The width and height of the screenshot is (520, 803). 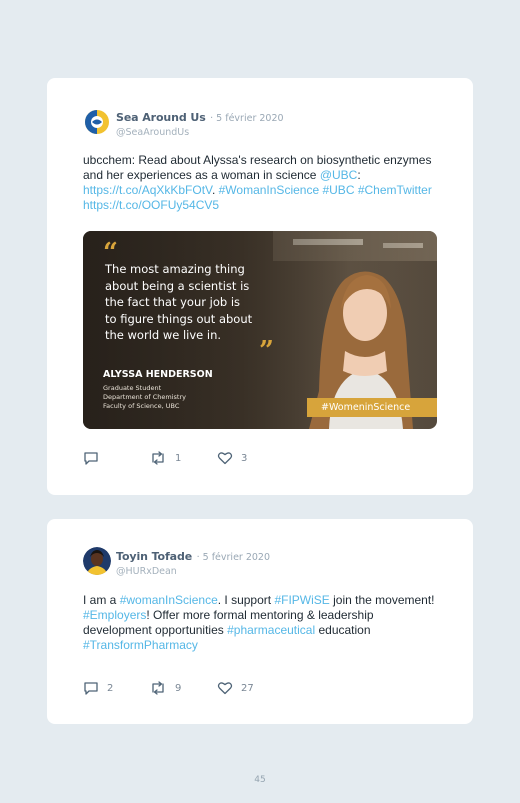 I want to click on media-hashtag-banner: #WomeninScience, so click(x=372, y=407).